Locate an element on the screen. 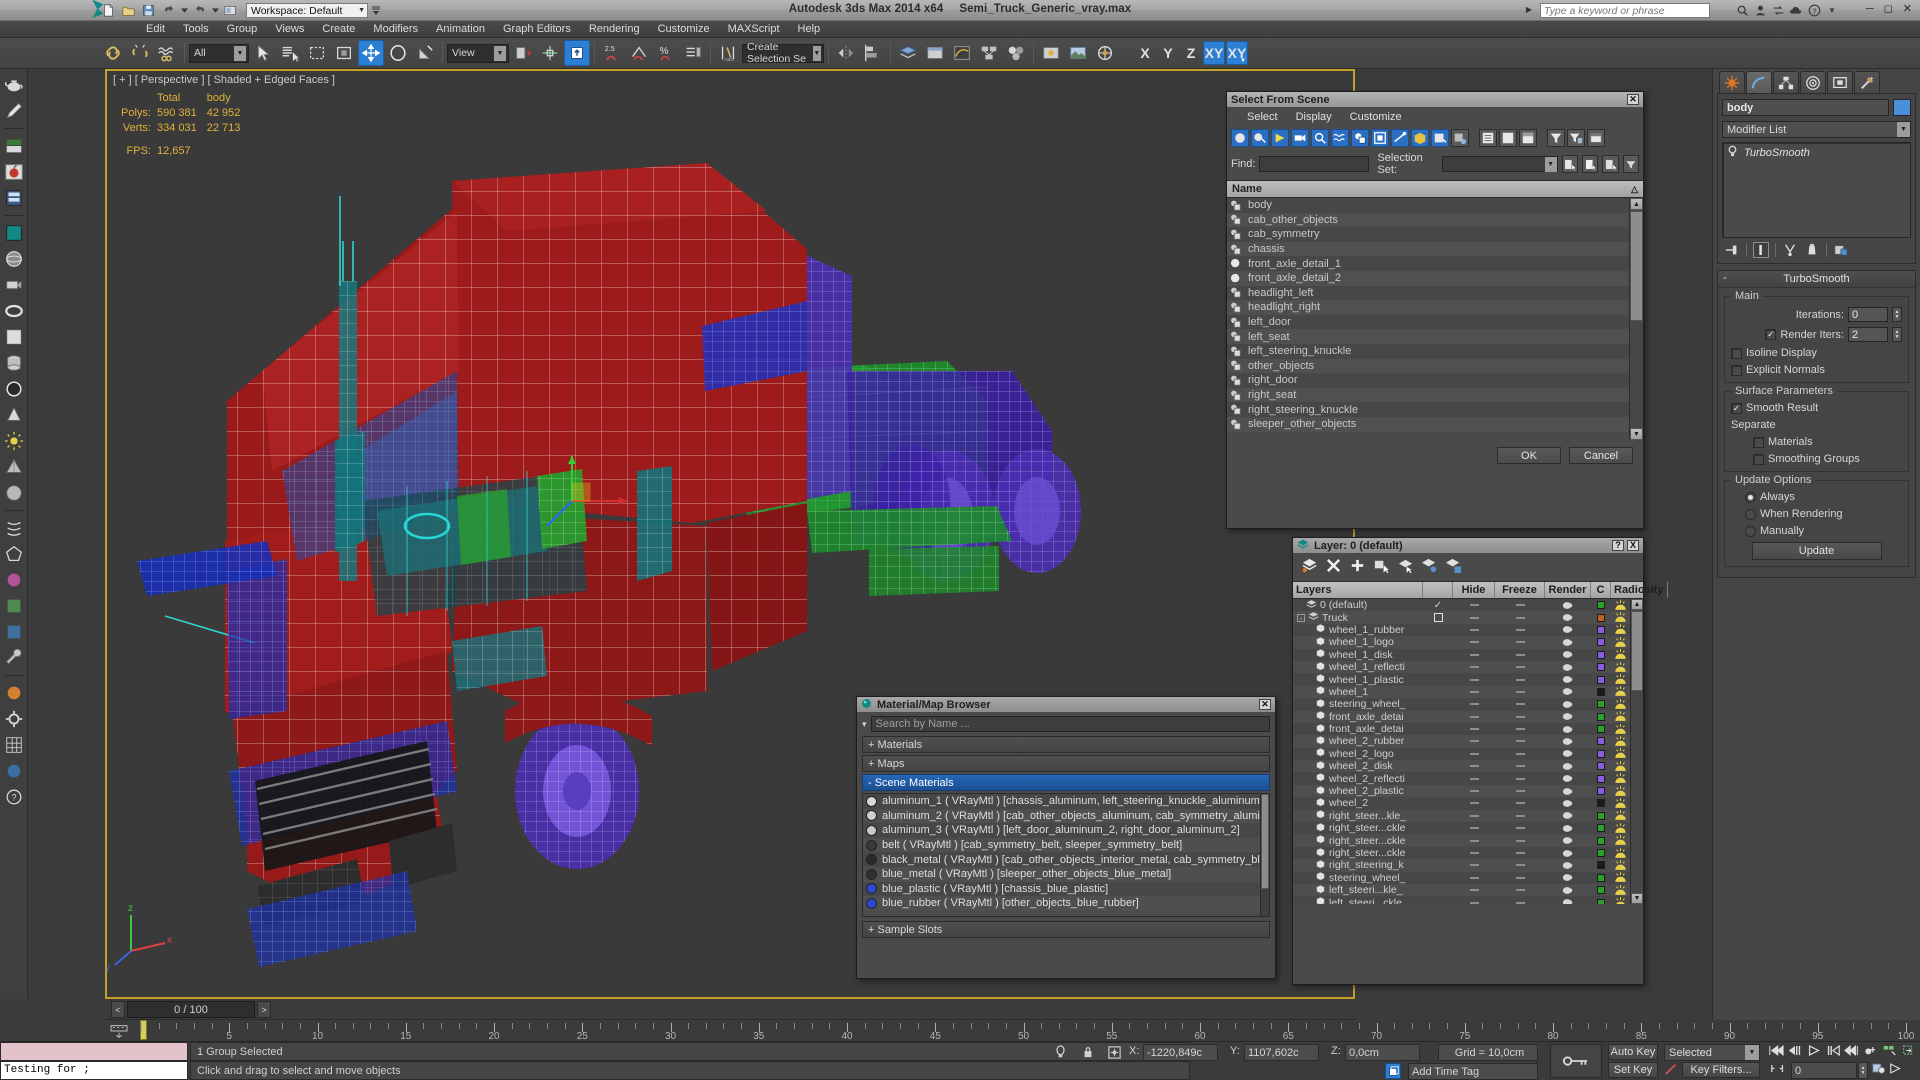 This screenshot has width=1920, height=1080. pan-view-icon is located at coordinates (1909, 1052).